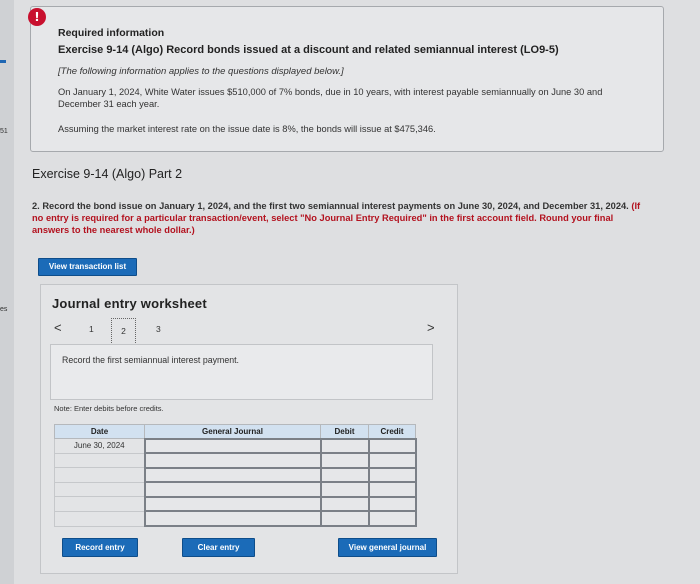  I want to click on alert-icon: !, so click(37, 17).